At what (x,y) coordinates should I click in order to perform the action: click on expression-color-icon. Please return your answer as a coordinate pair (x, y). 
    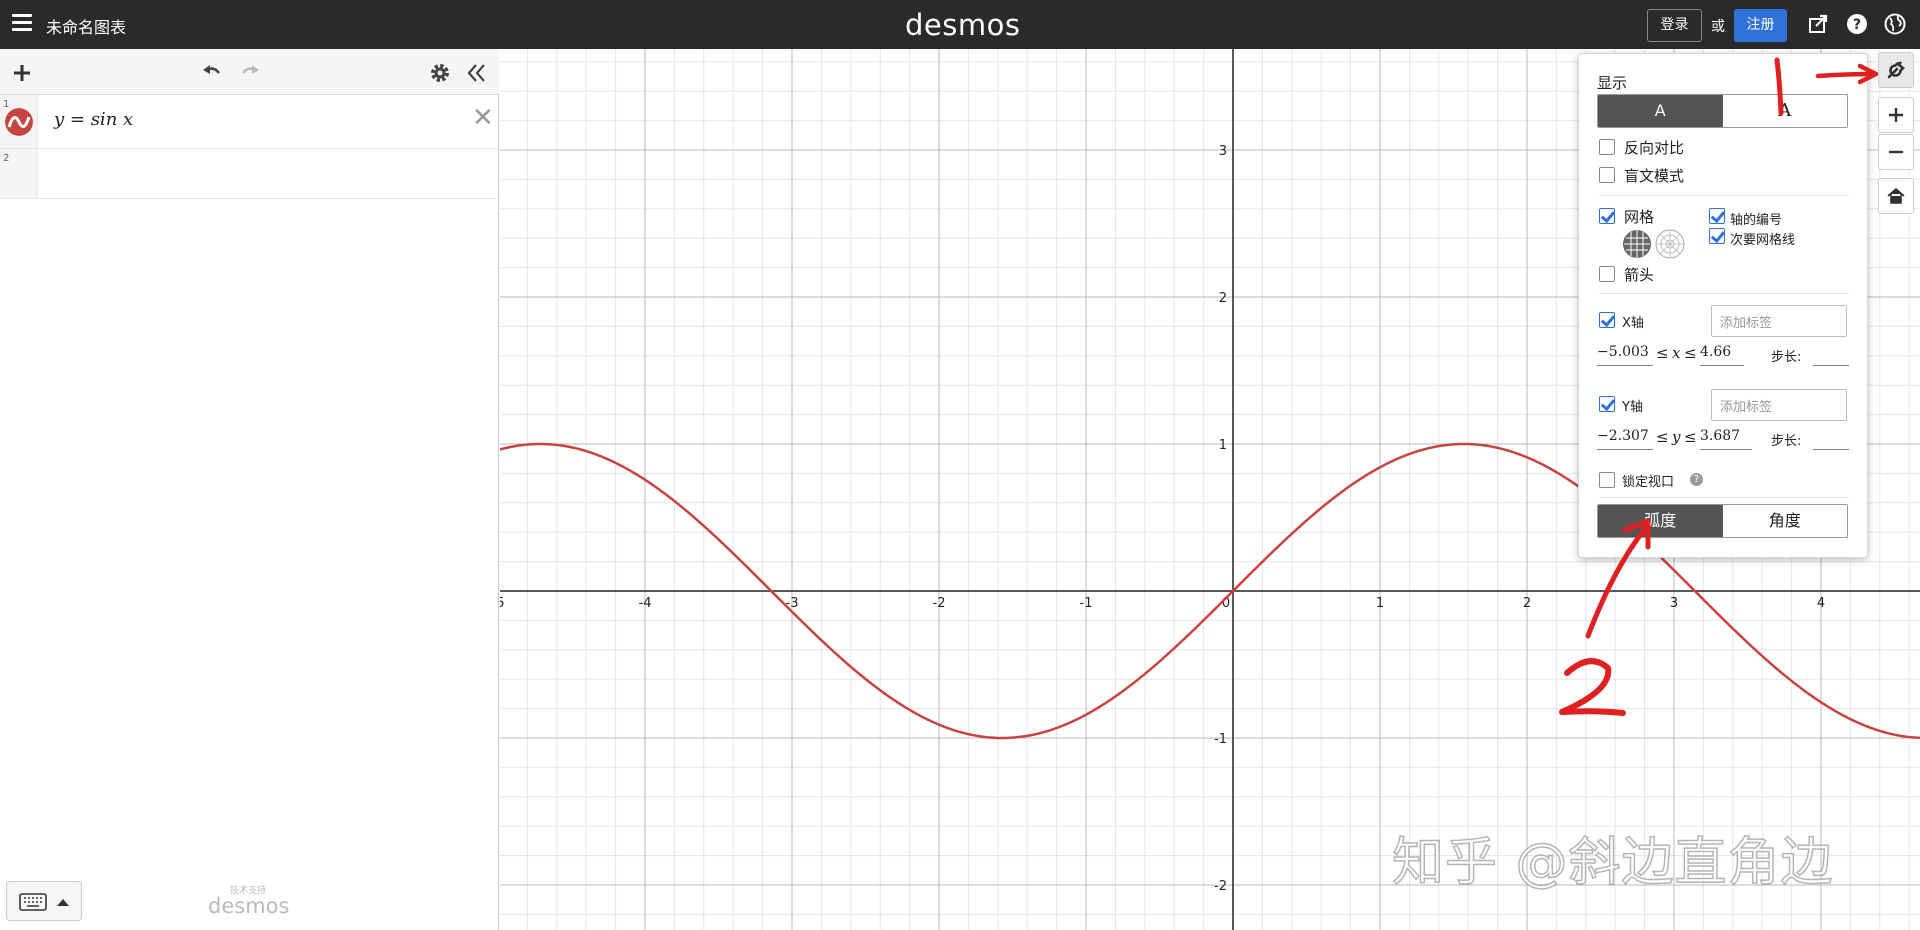
    Looking at the image, I should click on (19, 122).